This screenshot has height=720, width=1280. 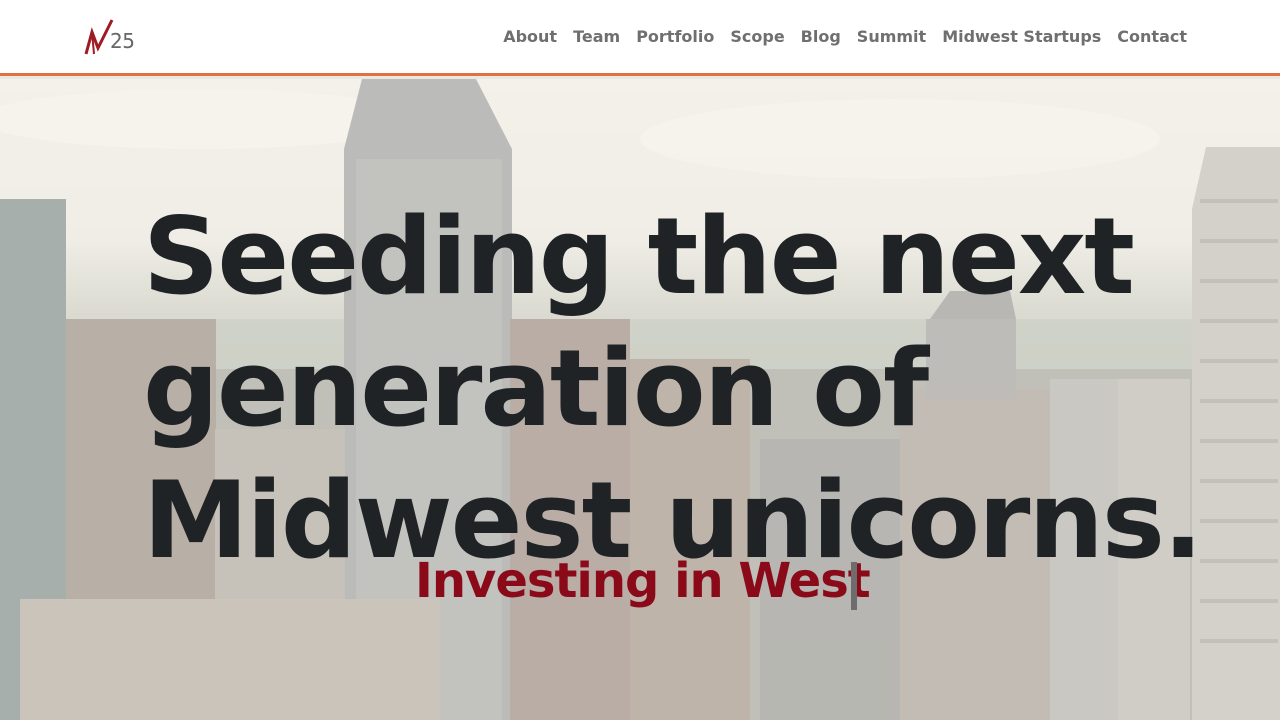 What do you see at coordinates (639, 256) in the screenshot?
I see `headline-line-1: Seeding the next` at bounding box center [639, 256].